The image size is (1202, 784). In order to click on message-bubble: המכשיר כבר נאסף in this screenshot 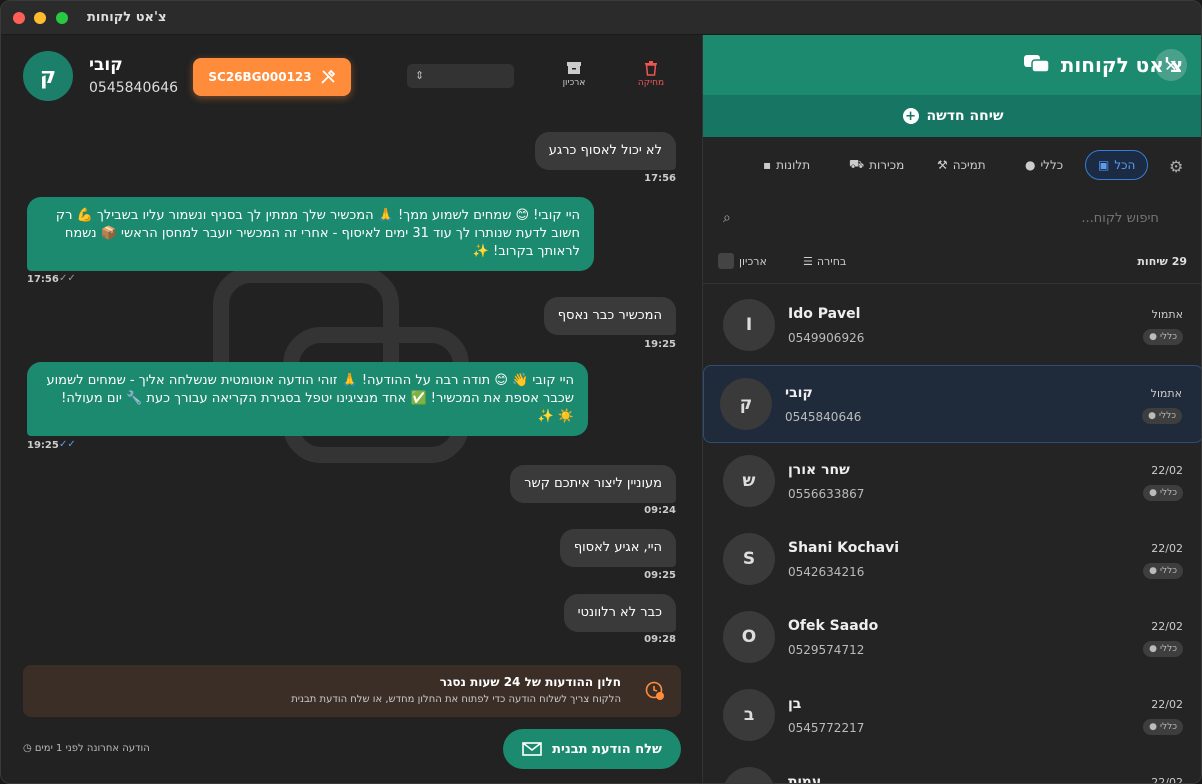, I will do `click(609, 316)`.